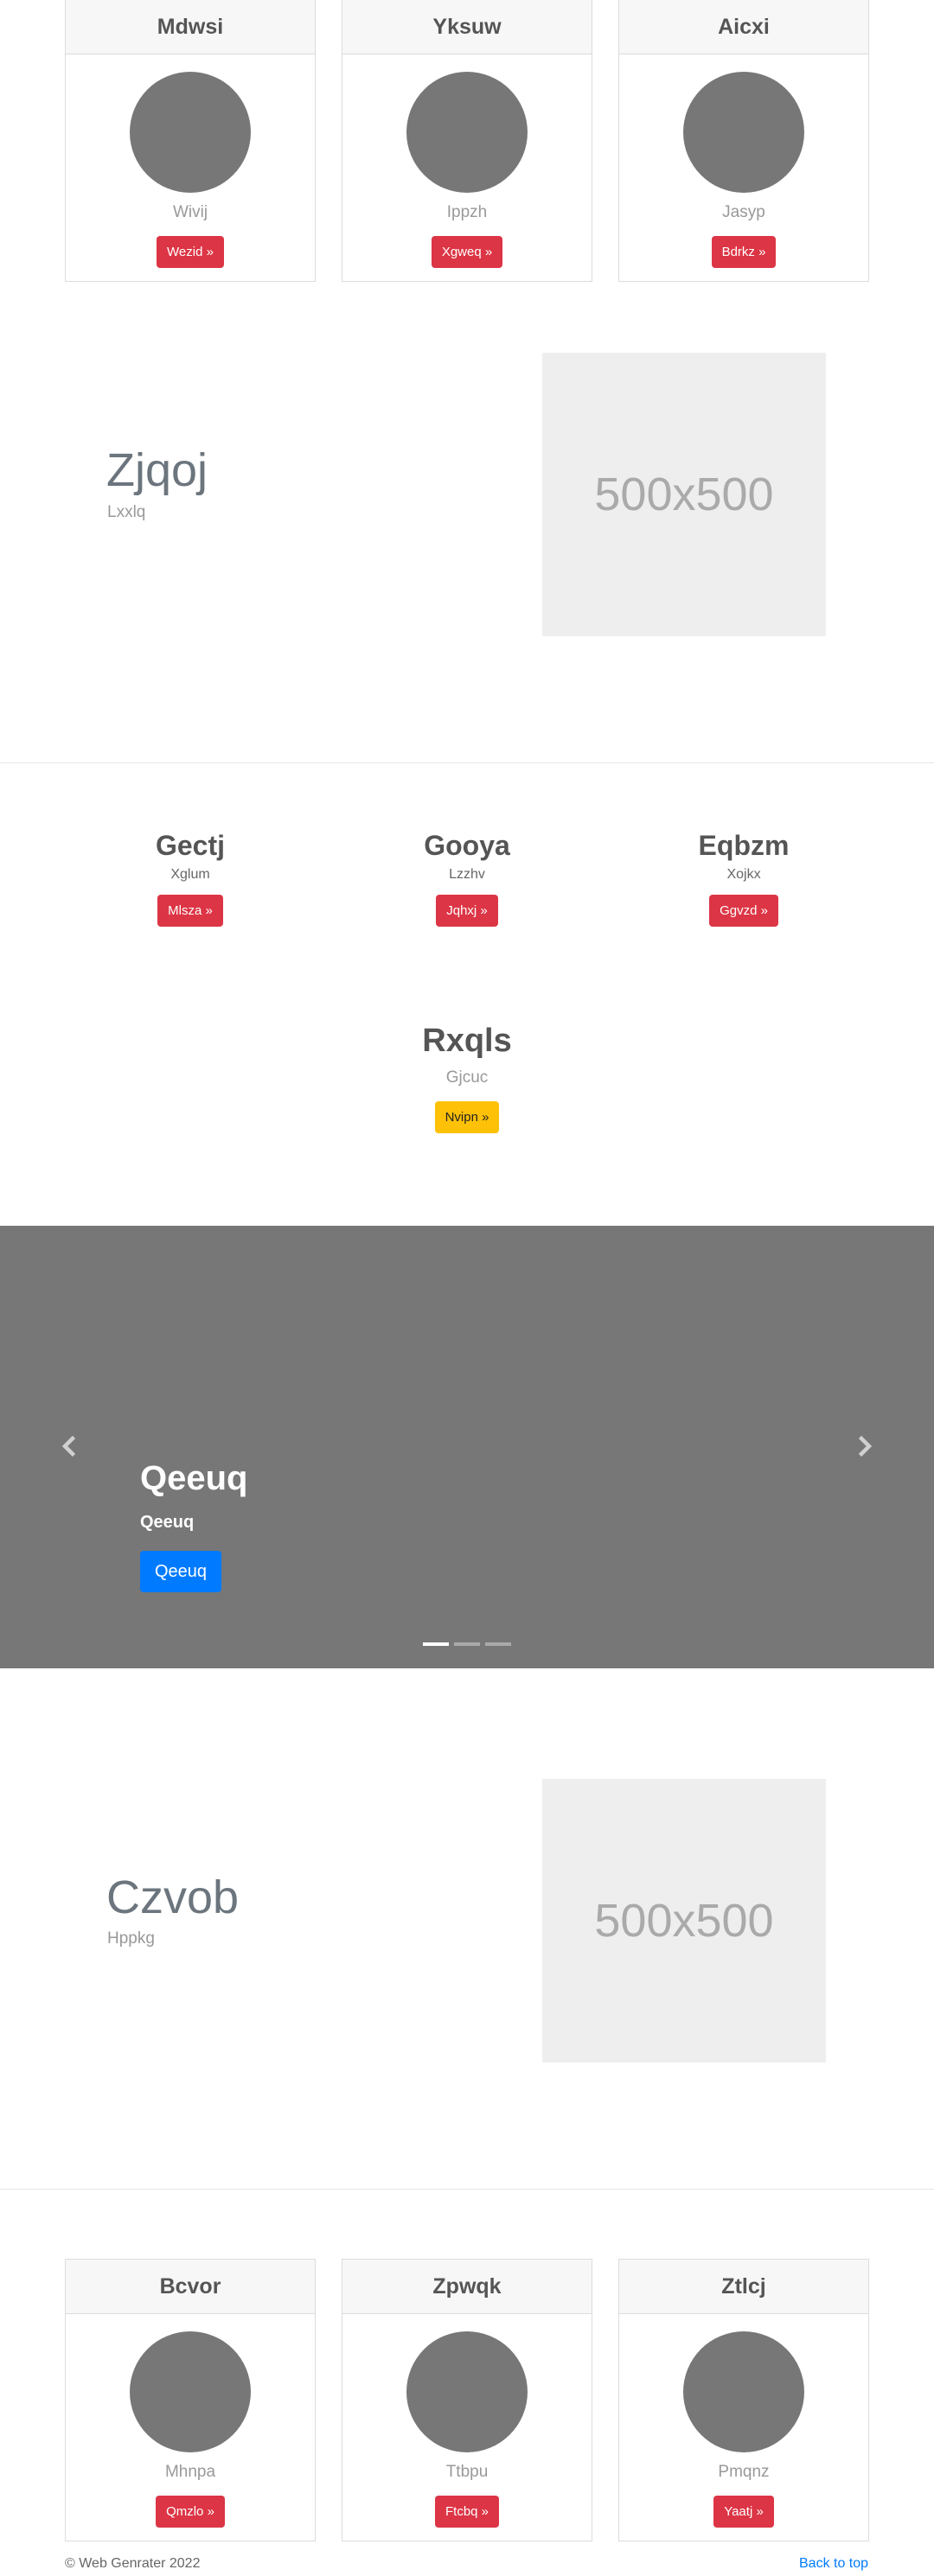 This screenshot has width=934, height=2576. What do you see at coordinates (743, 2512) in the screenshot?
I see `card-button: Yaatj »` at bounding box center [743, 2512].